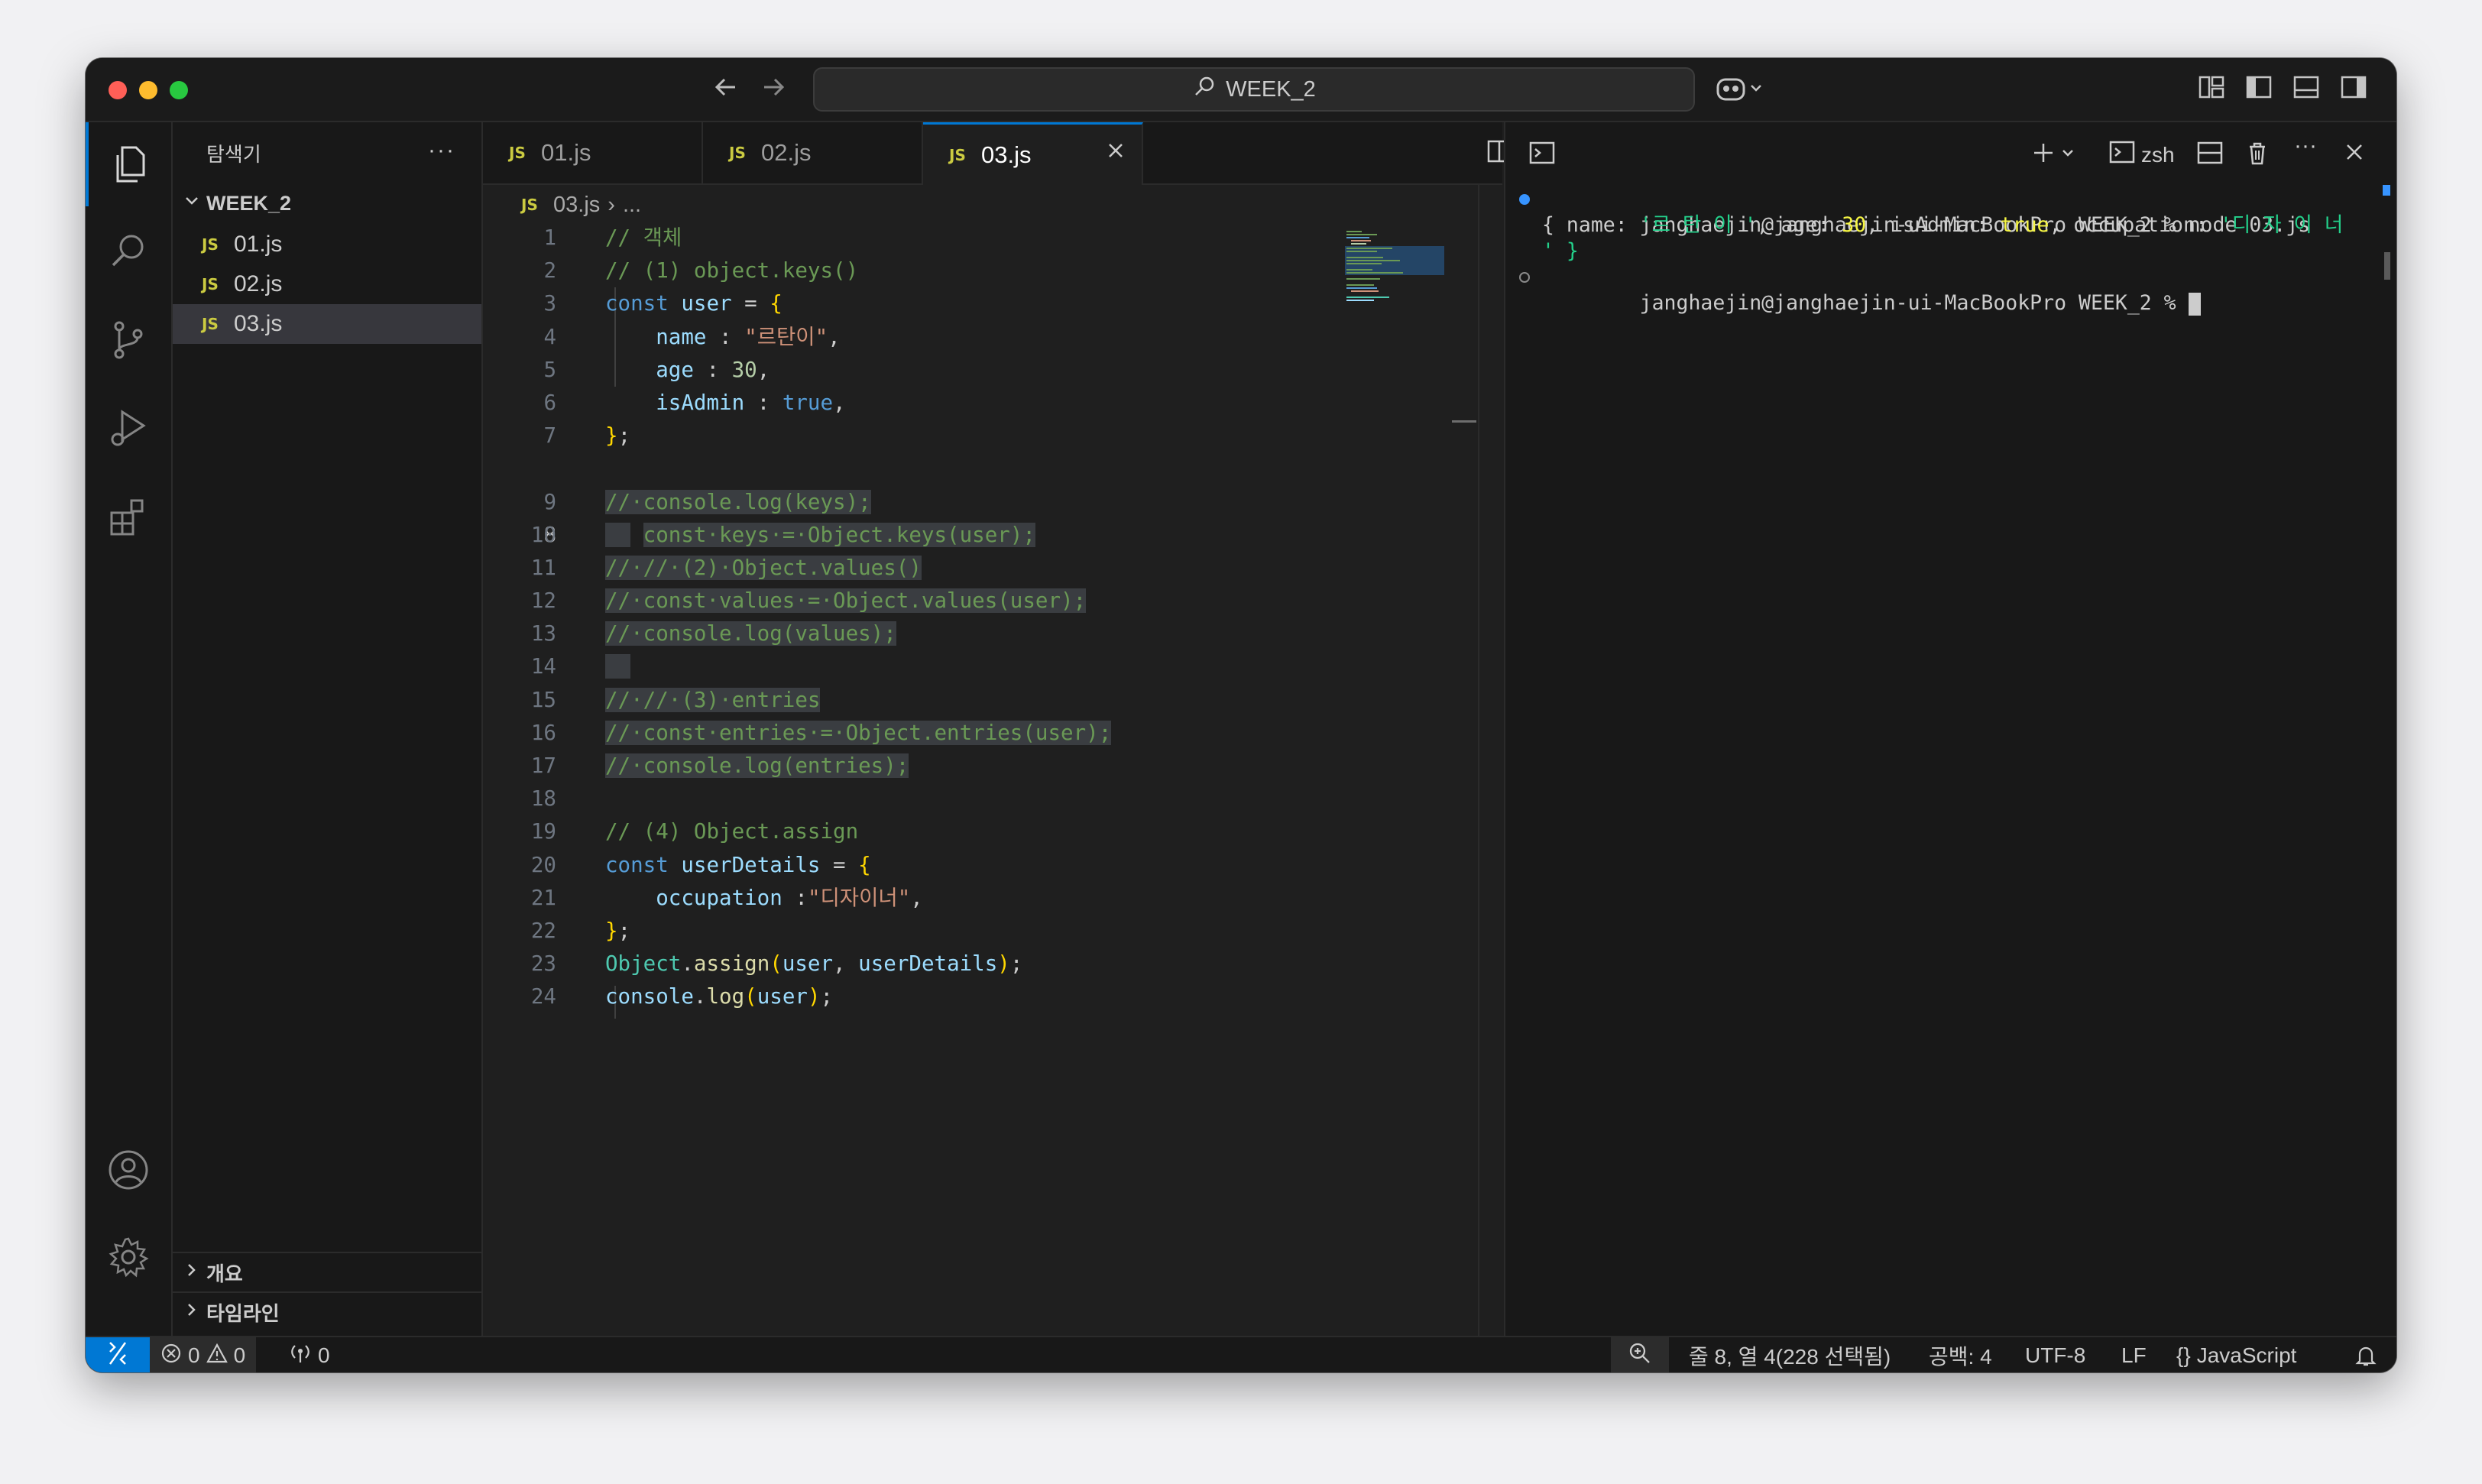 This screenshot has height=1484, width=2482. What do you see at coordinates (576, 206) in the screenshot?
I see `breadcrumb-file: 03.js` at bounding box center [576, 206].